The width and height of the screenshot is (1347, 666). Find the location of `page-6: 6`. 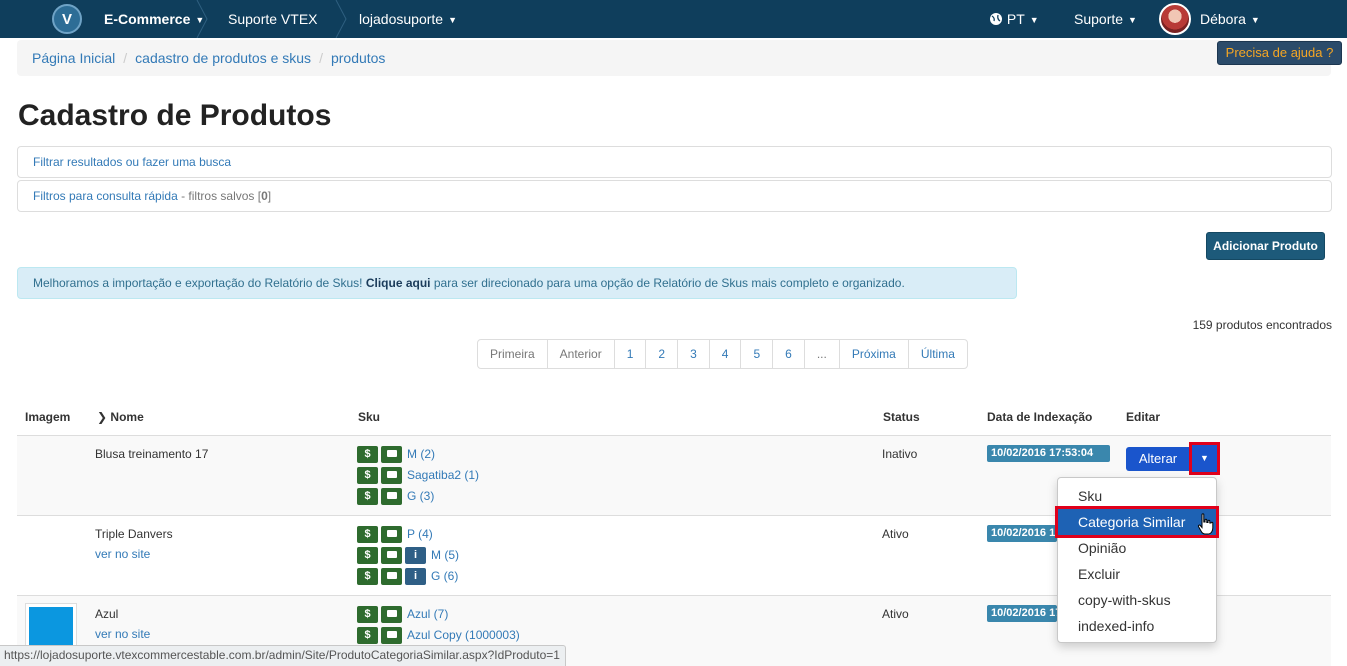

page-6: 6 is located at coordinates (788, 354).